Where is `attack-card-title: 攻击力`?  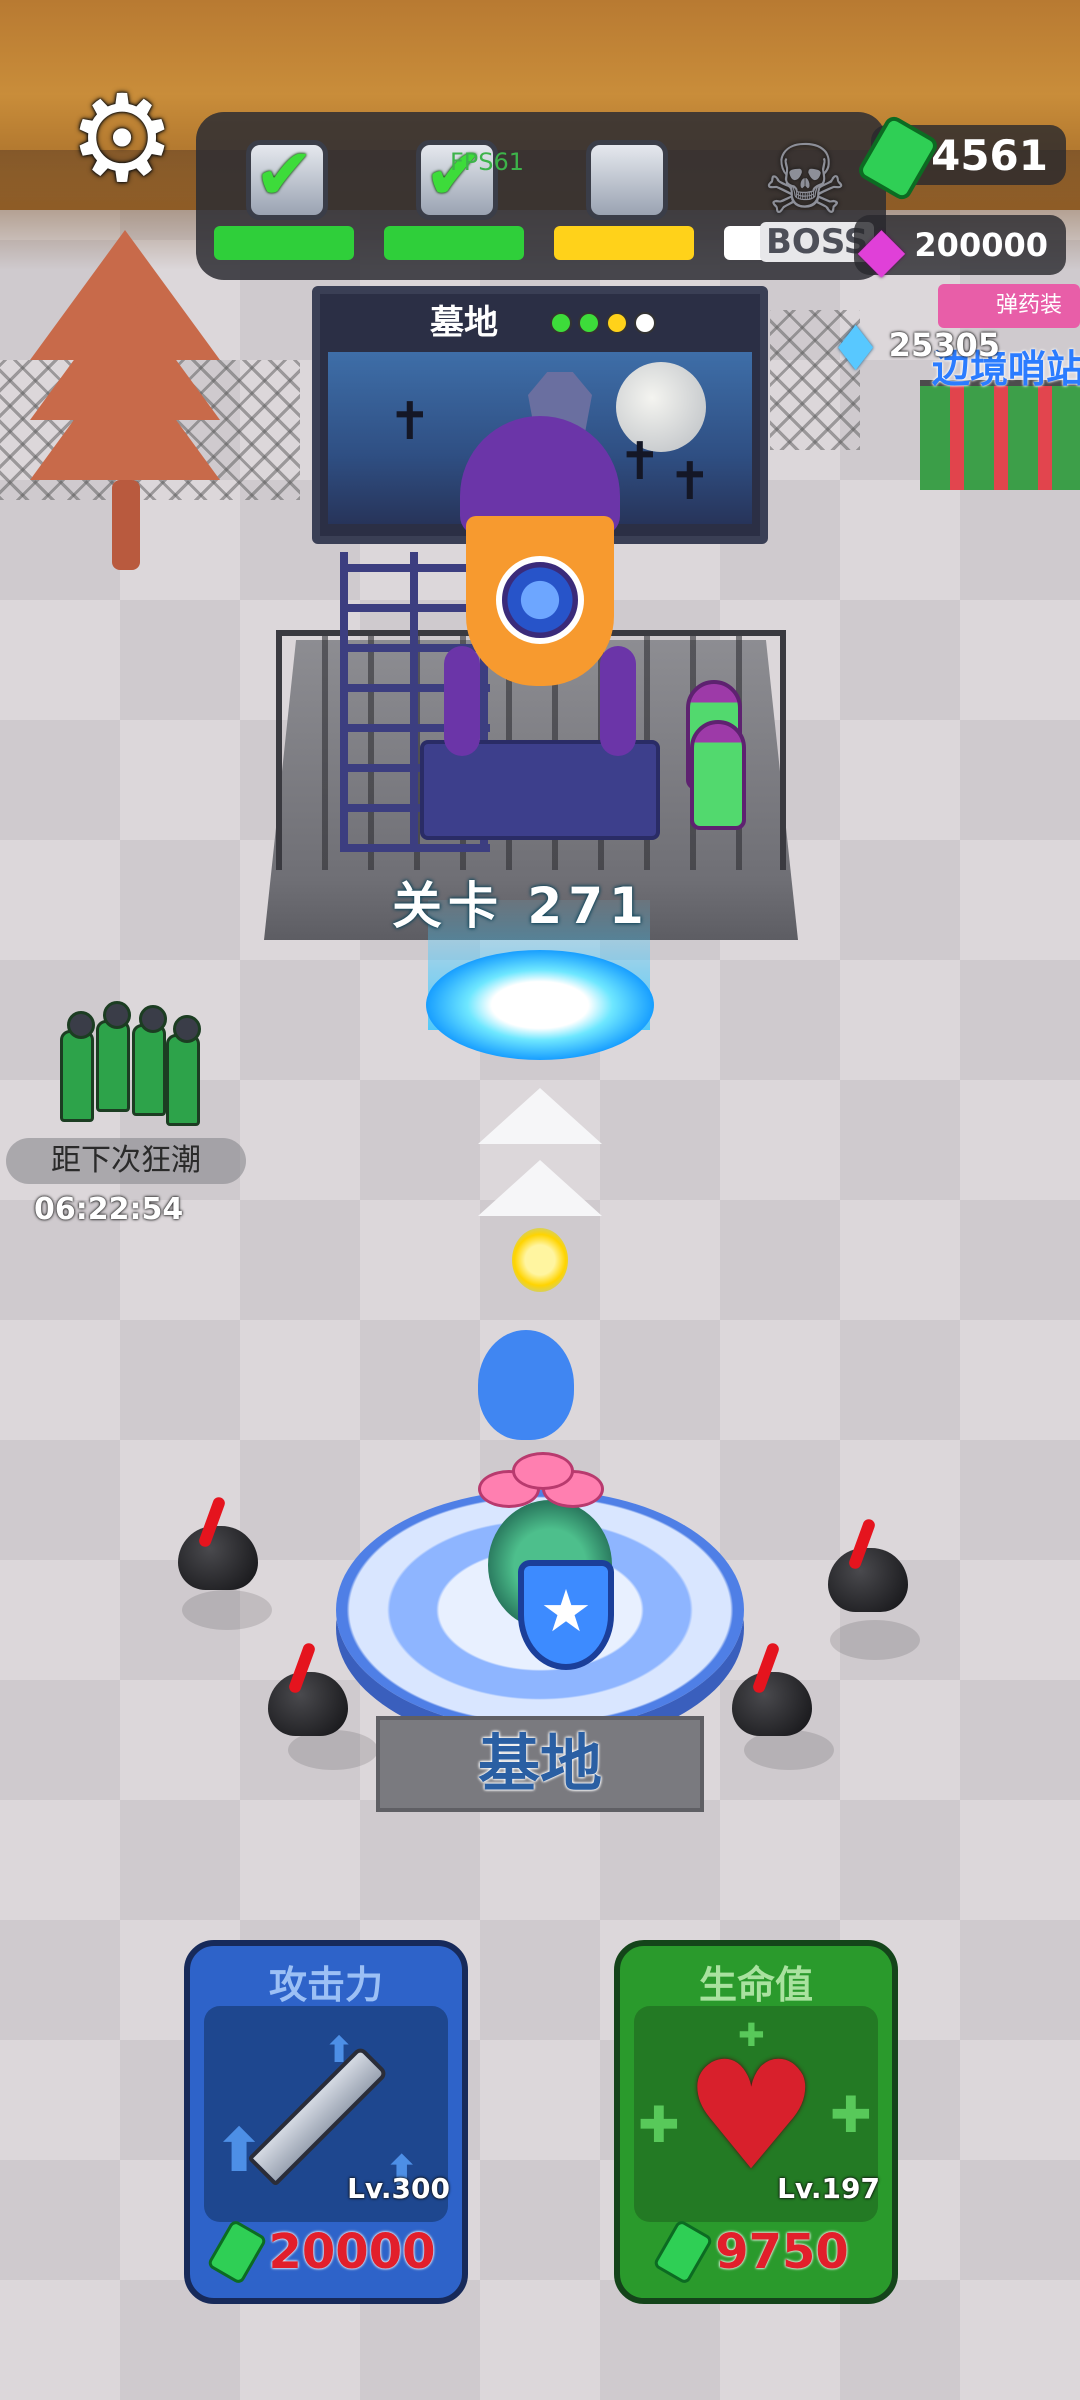 attack-card-title: 攻击力 is located at coordinates (325, 1985).